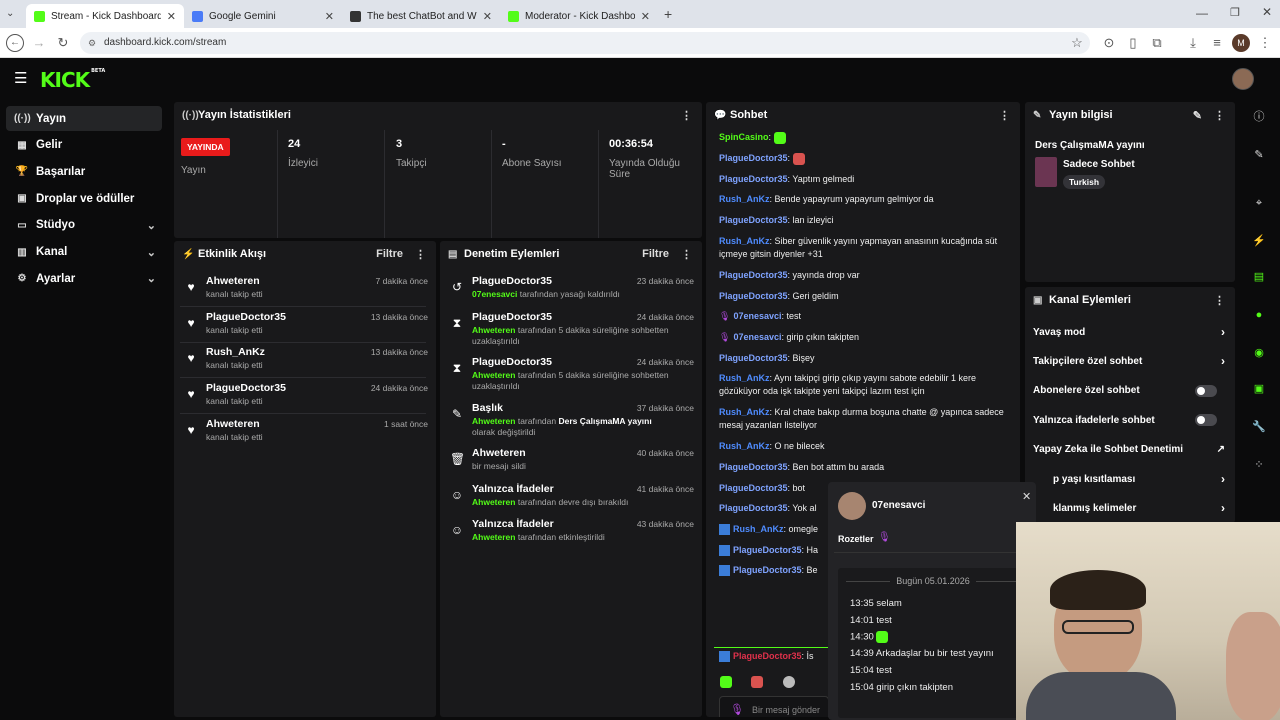 The image size is (1280, 720). What do you see at coordinates (1259, 315) in the screenshot?
I see `chat-bubble-icon: ●` at bounding box center [1259, 315].